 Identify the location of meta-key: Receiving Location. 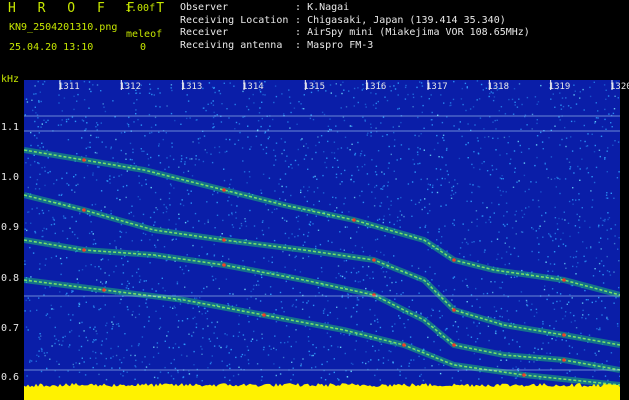
(234, 20).